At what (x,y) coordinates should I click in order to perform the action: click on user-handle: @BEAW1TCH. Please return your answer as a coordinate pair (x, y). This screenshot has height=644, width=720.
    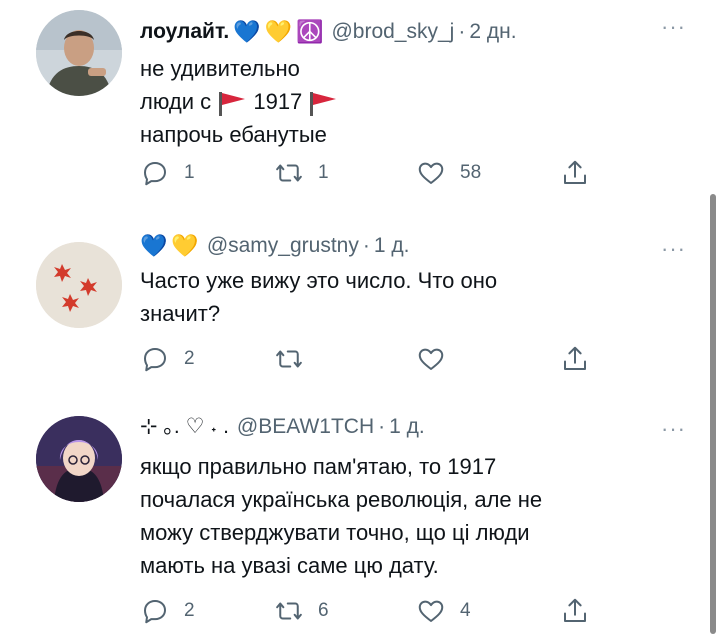
    Looking at the image, I should click on (305, 427).